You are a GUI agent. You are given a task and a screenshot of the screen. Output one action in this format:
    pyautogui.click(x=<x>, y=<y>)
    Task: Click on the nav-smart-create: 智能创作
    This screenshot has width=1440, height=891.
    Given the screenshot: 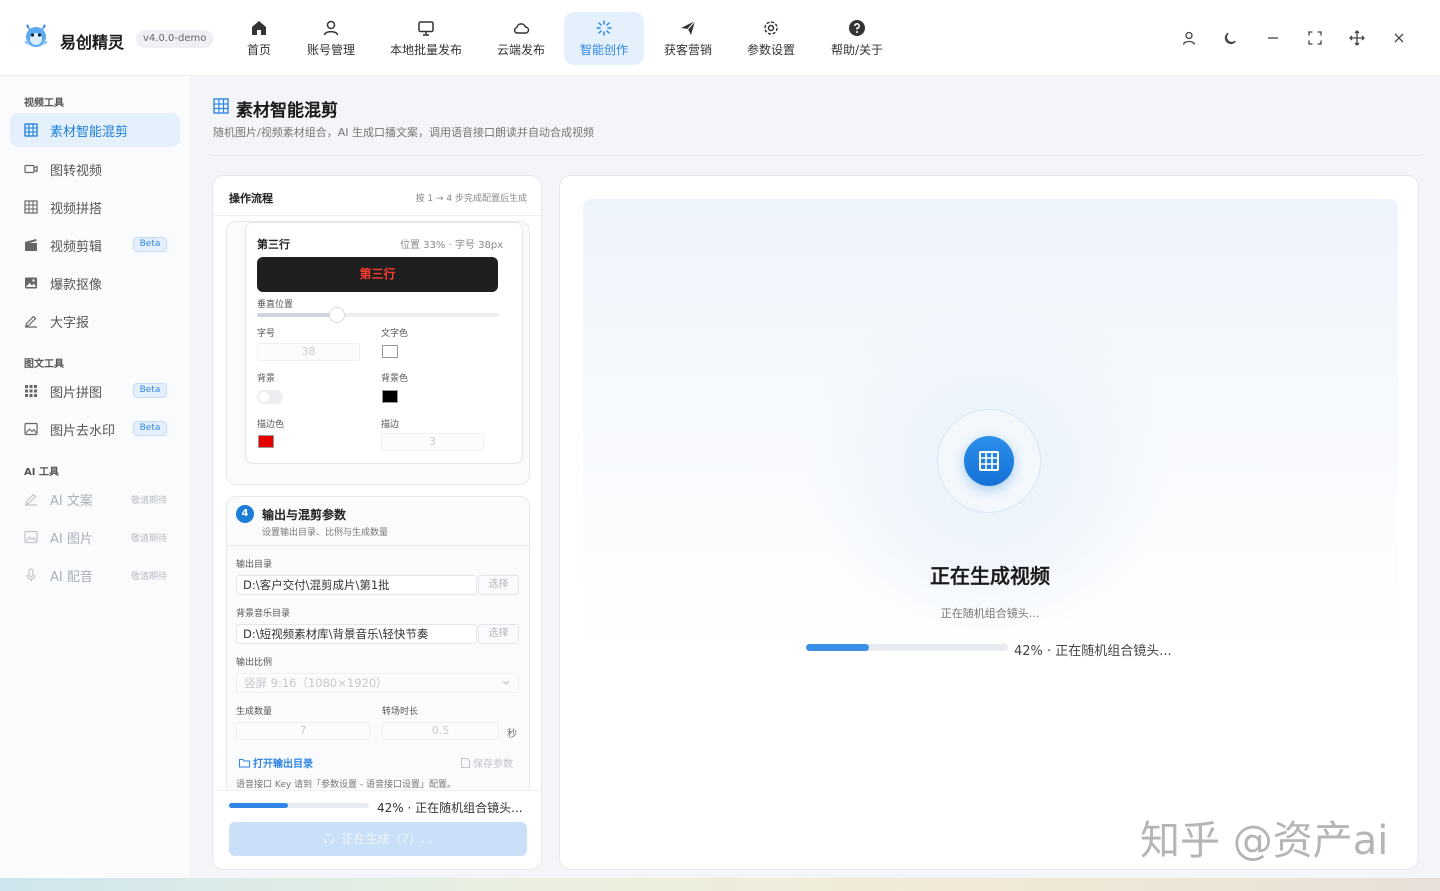 What is the action you would take?
    pyautogui.click(x=604, y=38)
    